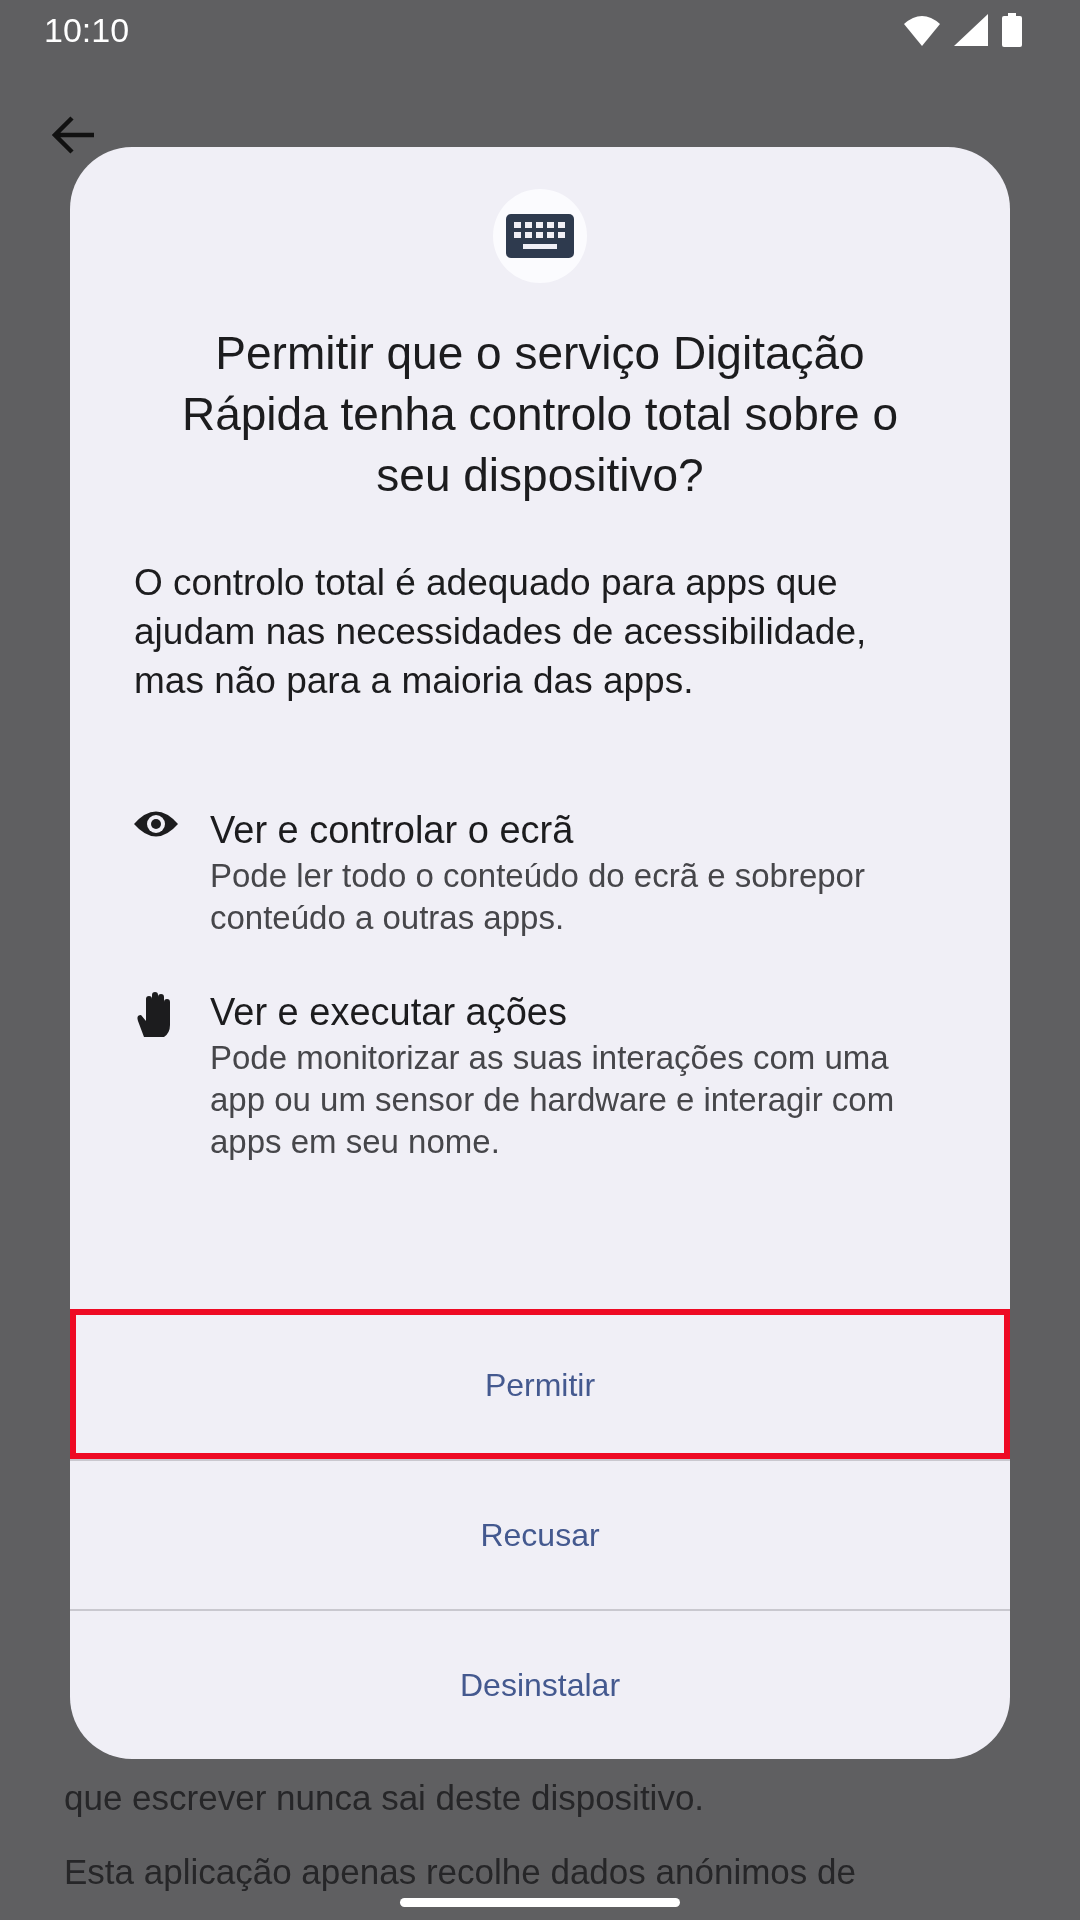 This screenshot has width=1080, height=1920. What do you see at coordinates (156, 824) in the screenshot?
I see `eye-icon` at bounding box center [156, 824].